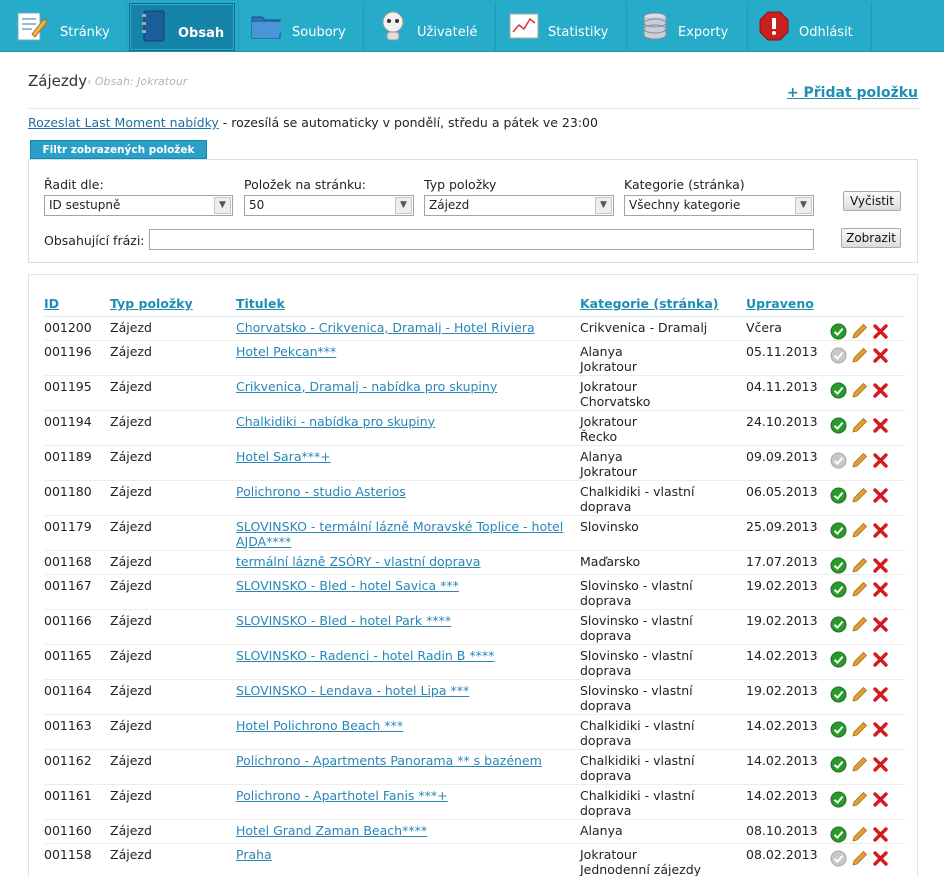  Describe the element at coordinates (65, 27) in the screenshot. I see `nav-item-pages: Stránky` at that location.